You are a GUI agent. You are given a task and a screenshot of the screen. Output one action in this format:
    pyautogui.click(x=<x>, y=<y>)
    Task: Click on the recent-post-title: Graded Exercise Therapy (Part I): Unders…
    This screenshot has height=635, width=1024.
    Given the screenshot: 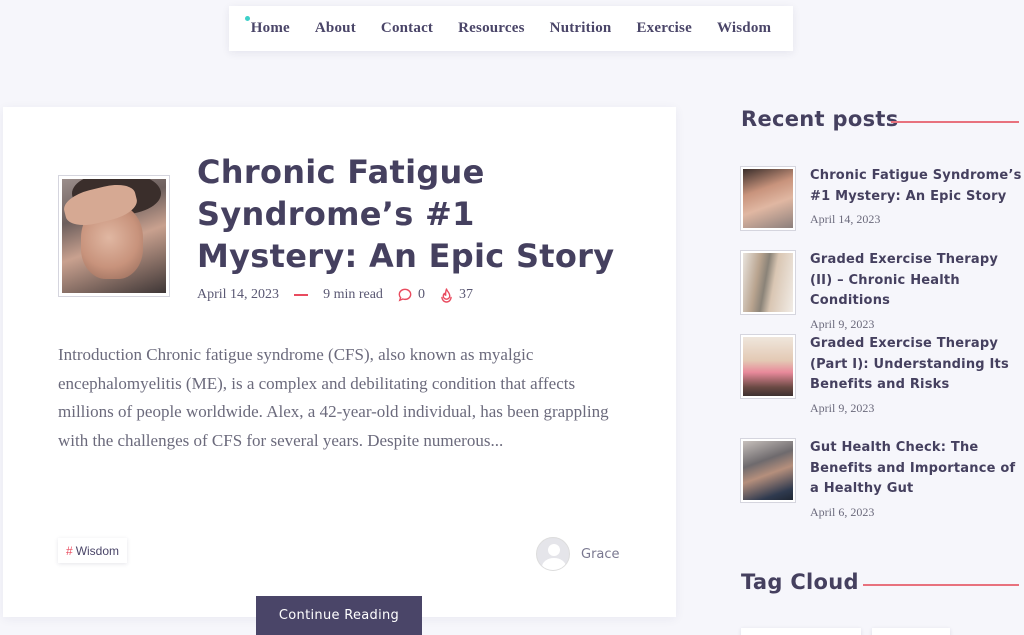 What is the action you would take?
    pyautogui.click(x=916, y=365)
    